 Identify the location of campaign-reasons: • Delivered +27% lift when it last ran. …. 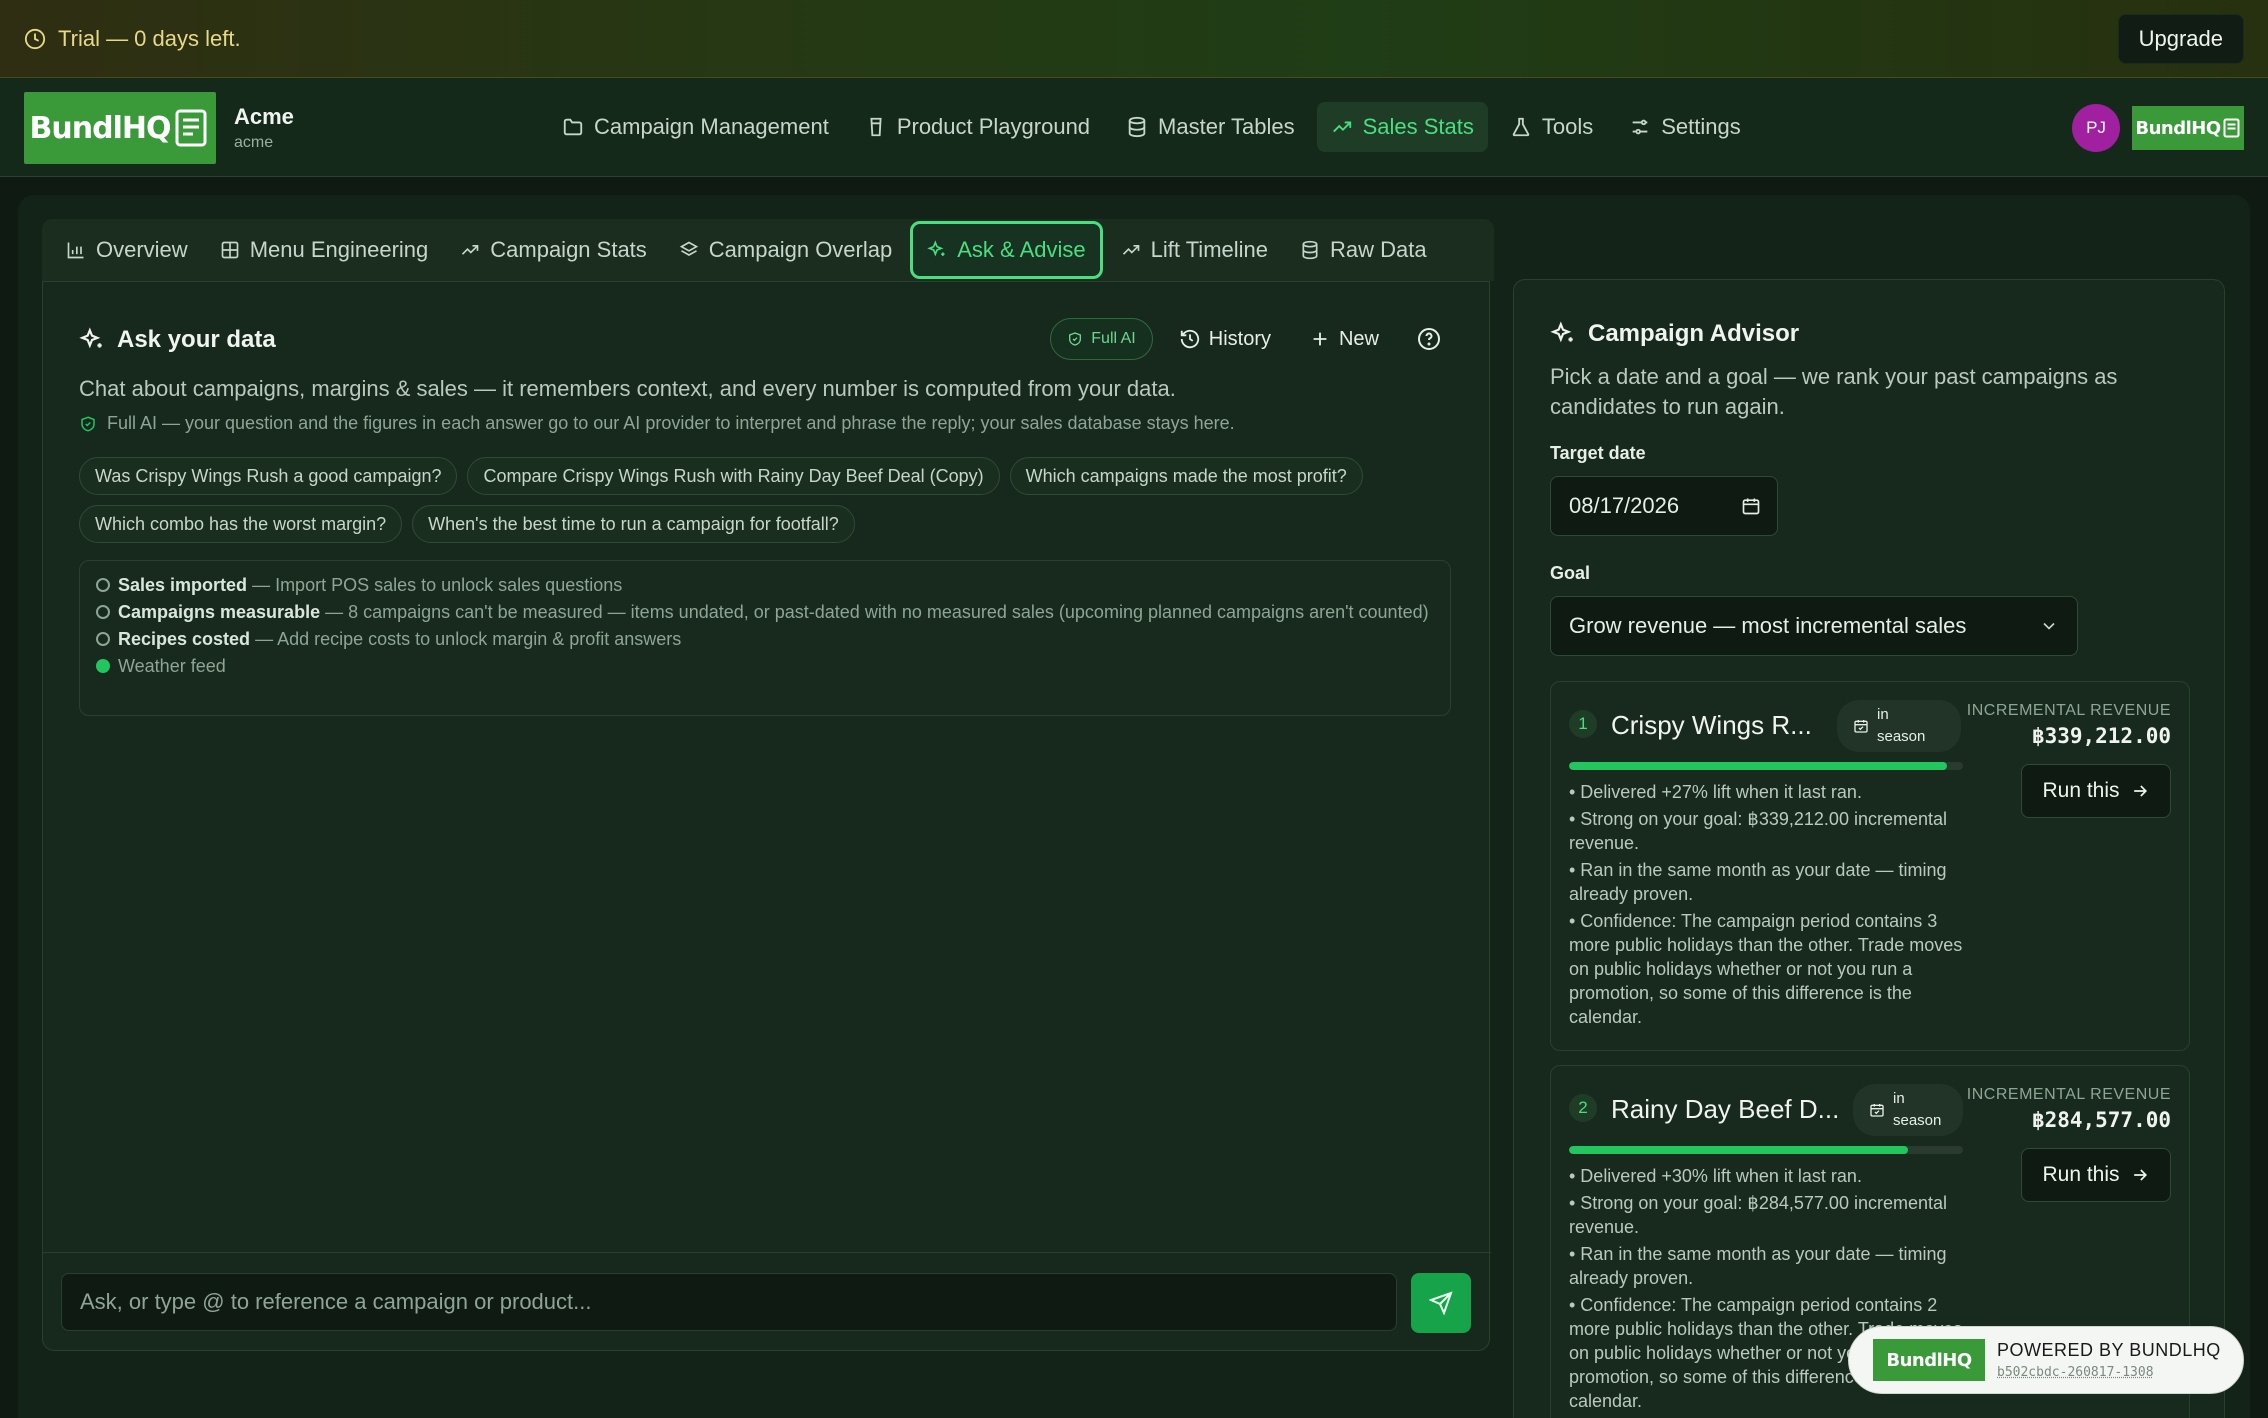
(1766, 906).